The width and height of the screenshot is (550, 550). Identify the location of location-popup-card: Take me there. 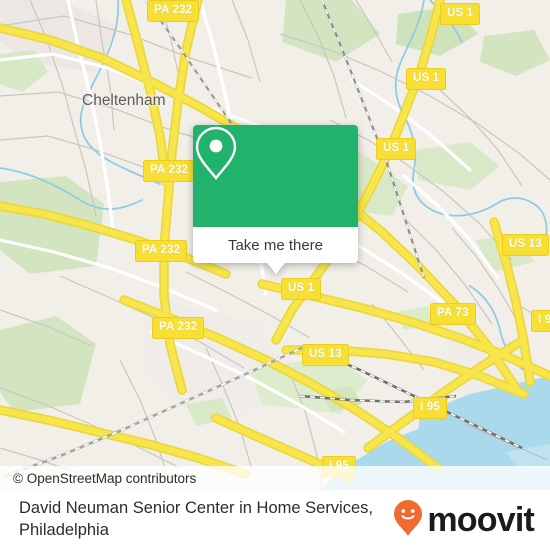
(275, 199).